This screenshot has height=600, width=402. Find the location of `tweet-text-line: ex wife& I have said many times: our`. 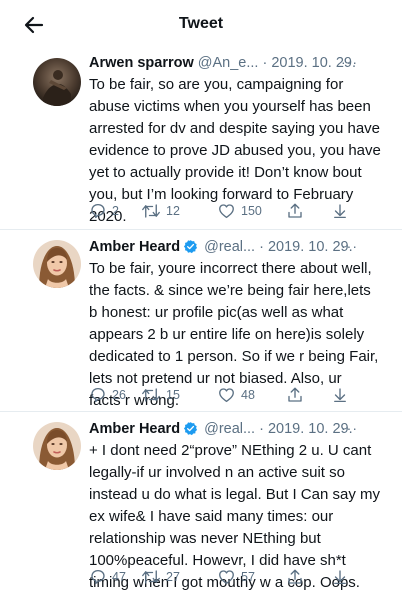

tweet-text-line: ex wife& I have said many times: our is located at coordinates (211, 516).